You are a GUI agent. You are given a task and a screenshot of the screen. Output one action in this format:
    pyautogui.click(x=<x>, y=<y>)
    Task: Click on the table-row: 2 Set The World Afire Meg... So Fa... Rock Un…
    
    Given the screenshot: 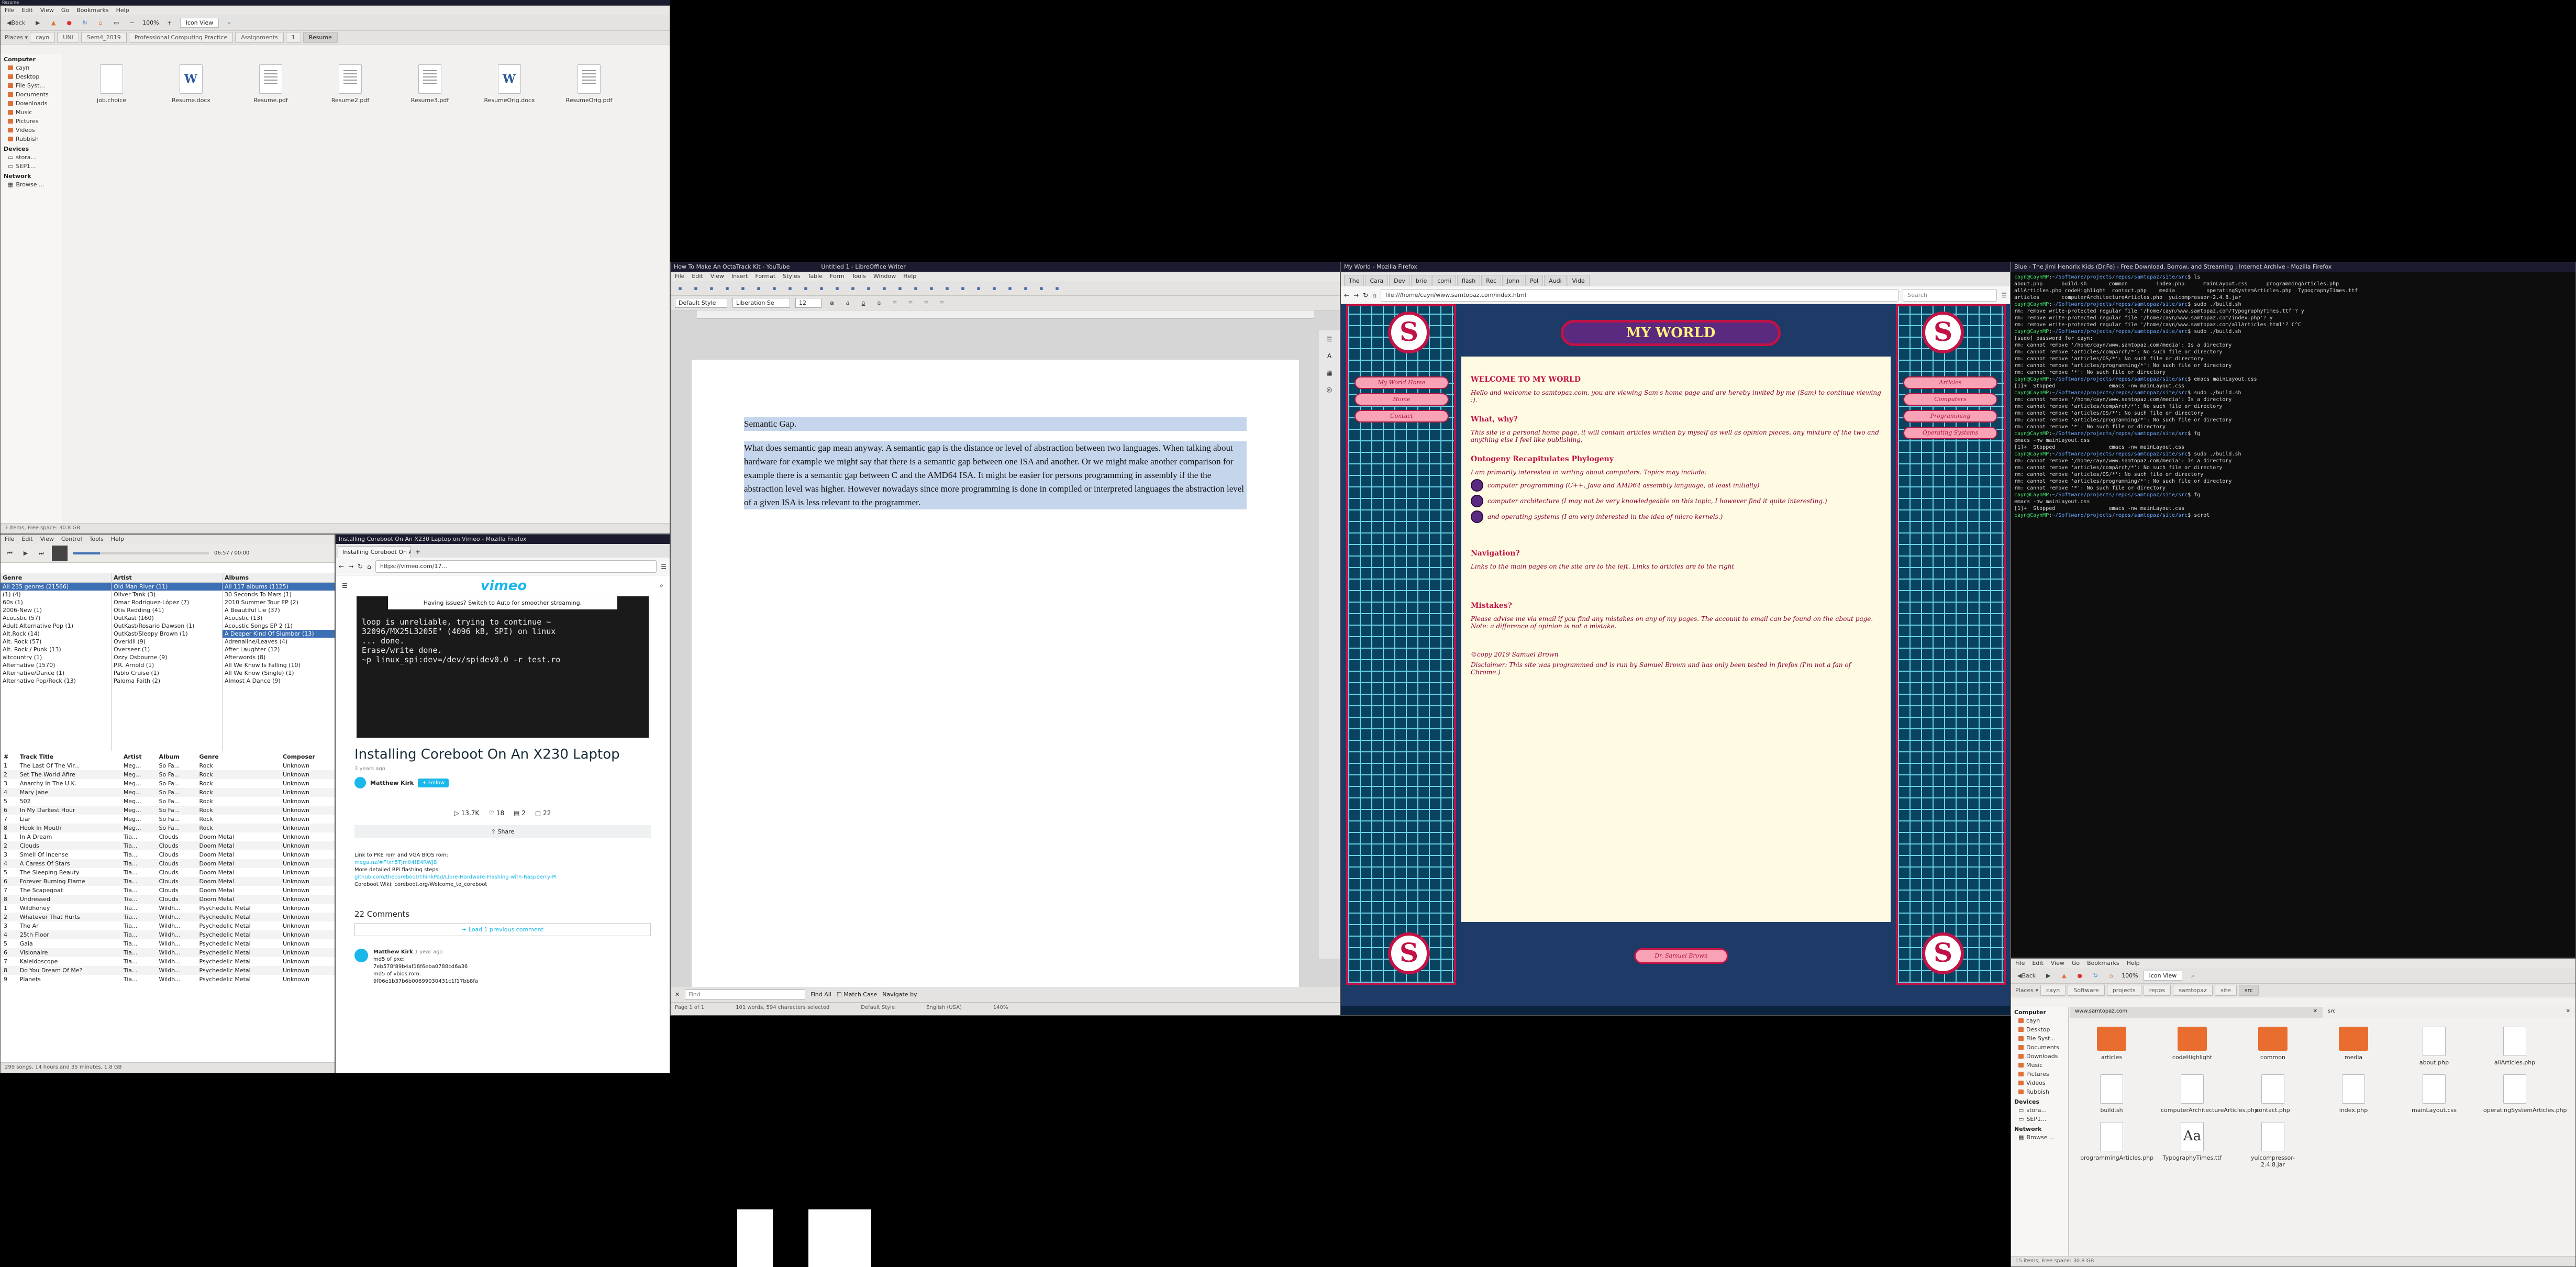 What is the action you would take?
    pyautogui.click(x=168, y=774)
    